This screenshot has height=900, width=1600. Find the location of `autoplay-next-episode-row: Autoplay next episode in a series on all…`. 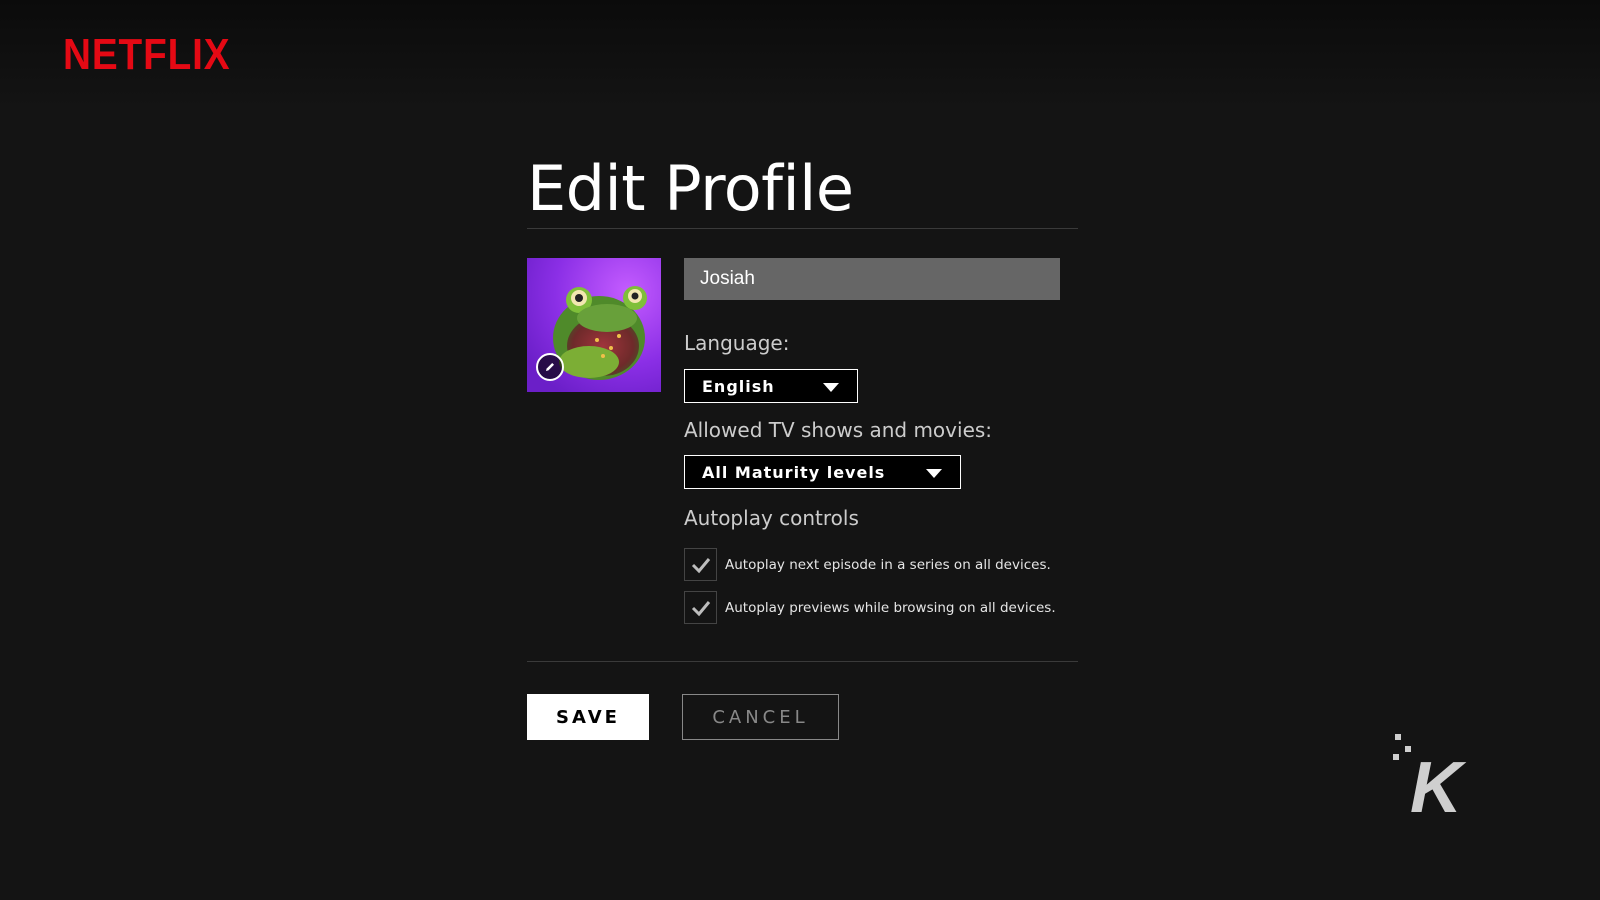

autoplay-next-episode-row: Autoplay next episode in a series on all… is located at coordinates (867, 564).